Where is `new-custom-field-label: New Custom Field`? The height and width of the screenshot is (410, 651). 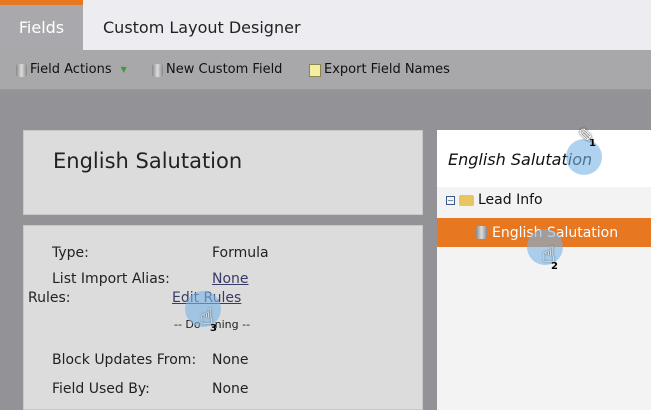
new-custom-field-label: New Custom Field is located at coordinates (224, 69).